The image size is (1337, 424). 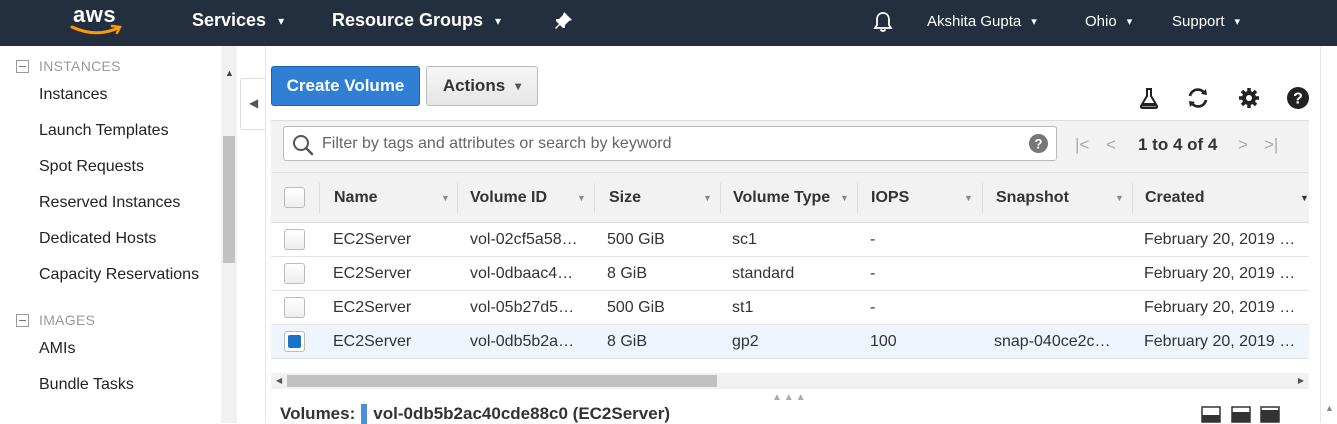 What do you see at coordinates (318, 413) in the screenshot?
I see `details-label: Volumes:` at bounding box center [318, 413].